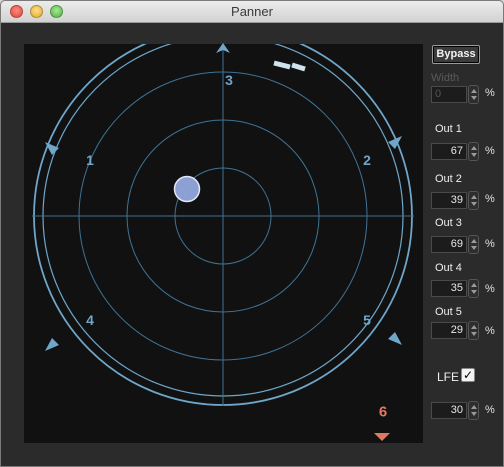 The width and height of the screenshot is (504, 467). What do you see at coordinates (448, 179) in the screenshot?
I see `out-2-label: Out 2` at bounding box center [448, 179].